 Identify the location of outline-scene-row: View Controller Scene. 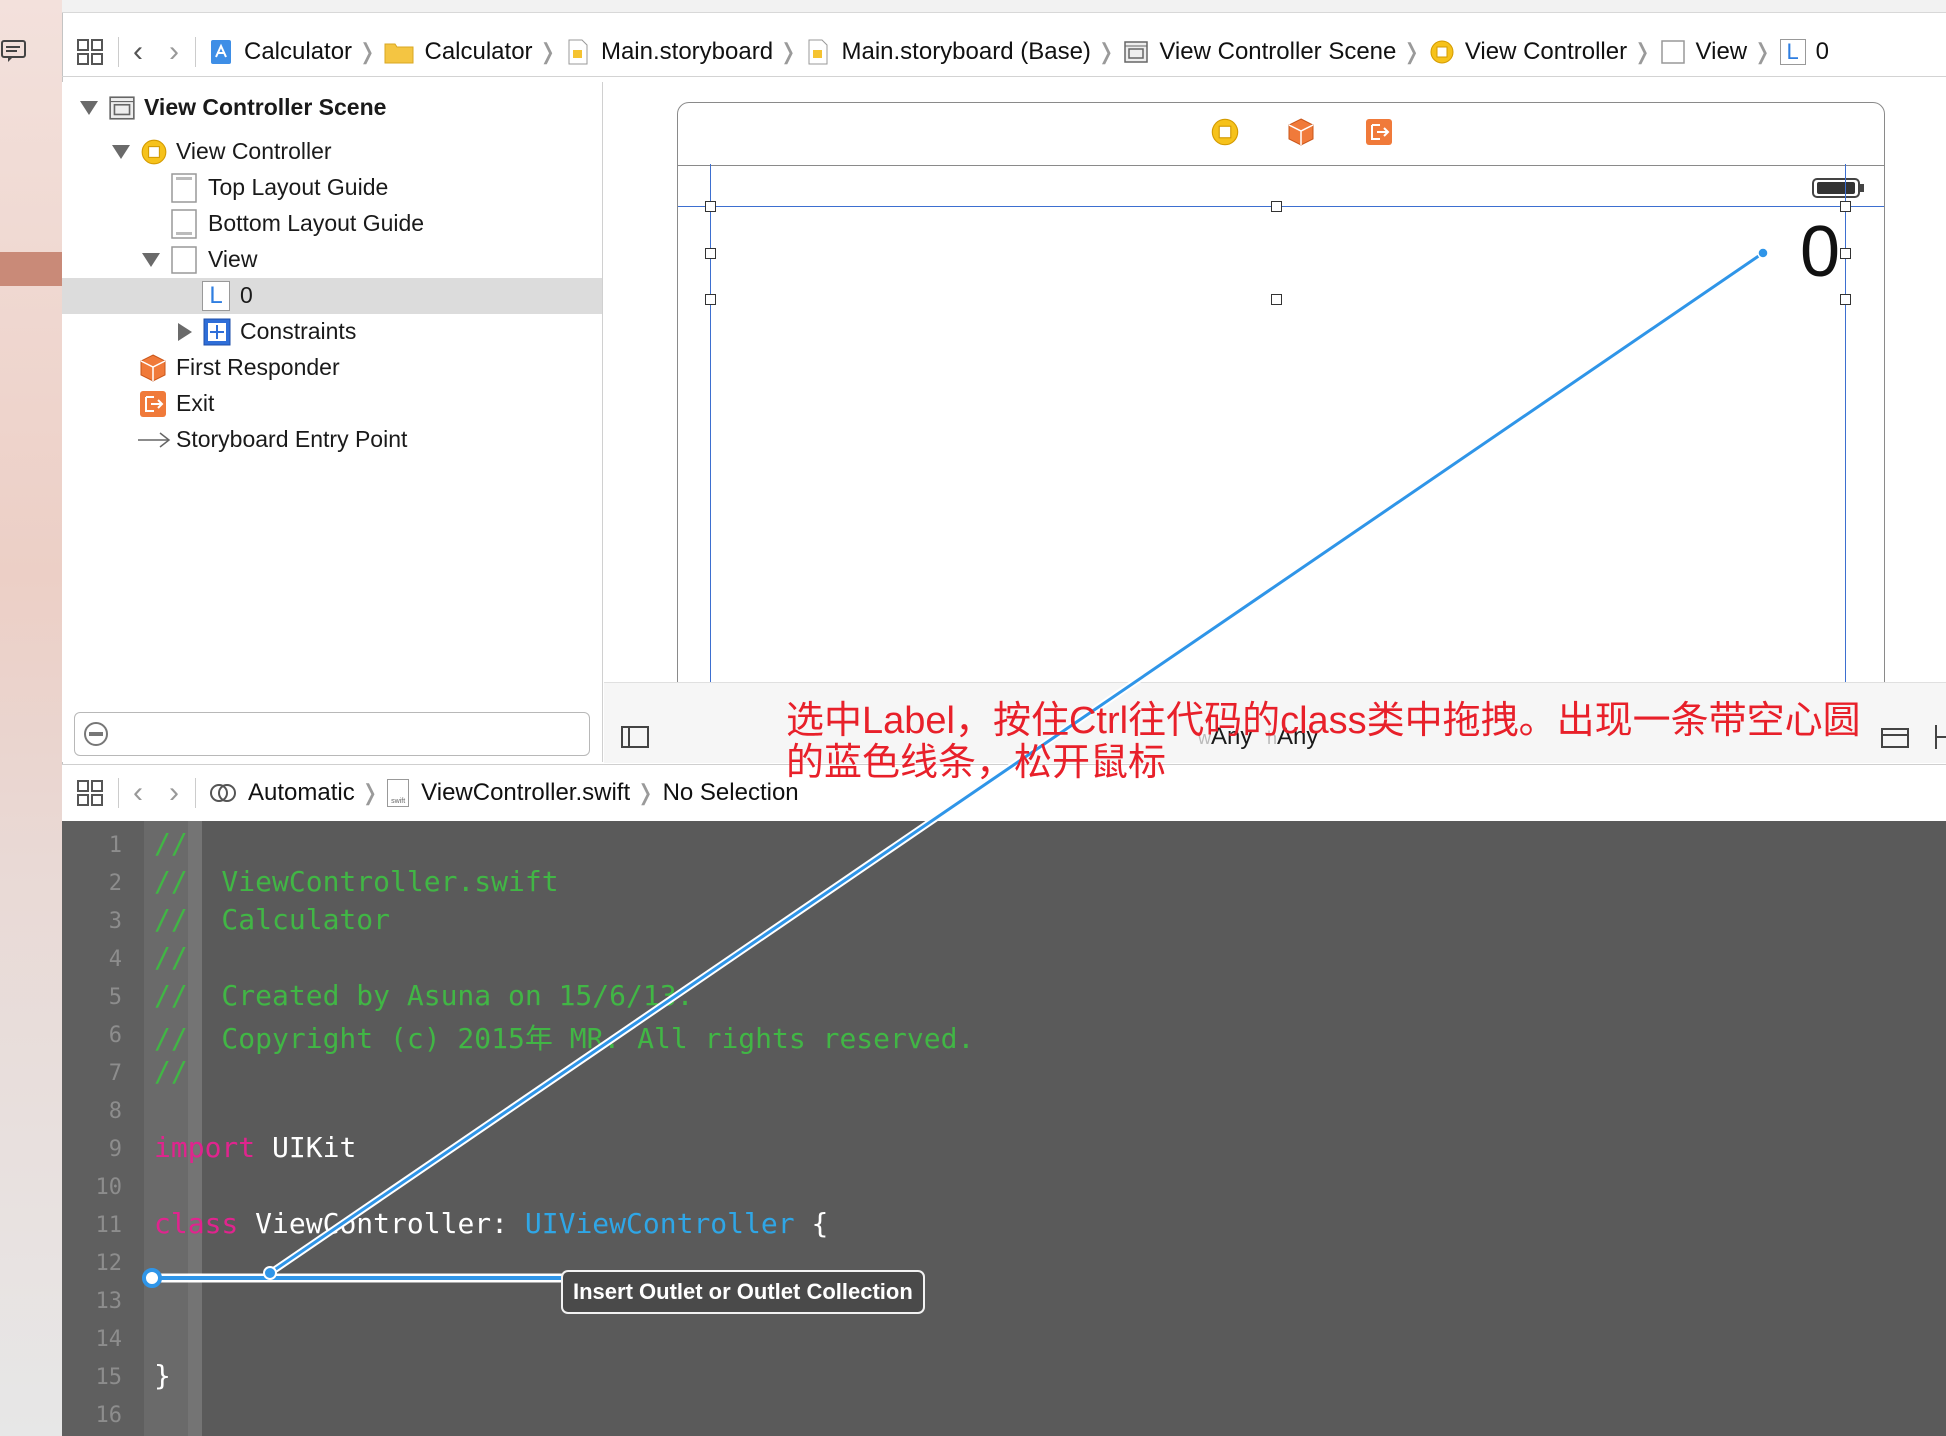
(332, 108).